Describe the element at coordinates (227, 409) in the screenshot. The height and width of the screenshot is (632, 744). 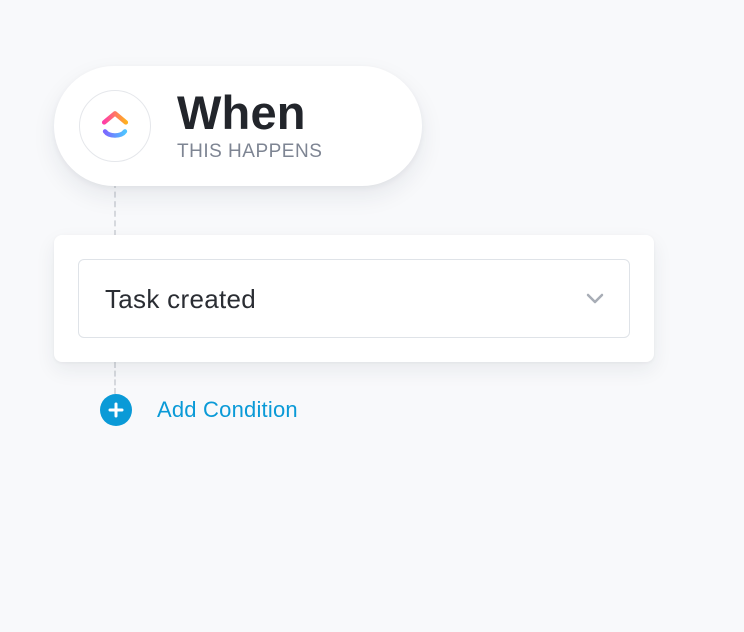
I see `add-condition-label: Add Condition` at that location.